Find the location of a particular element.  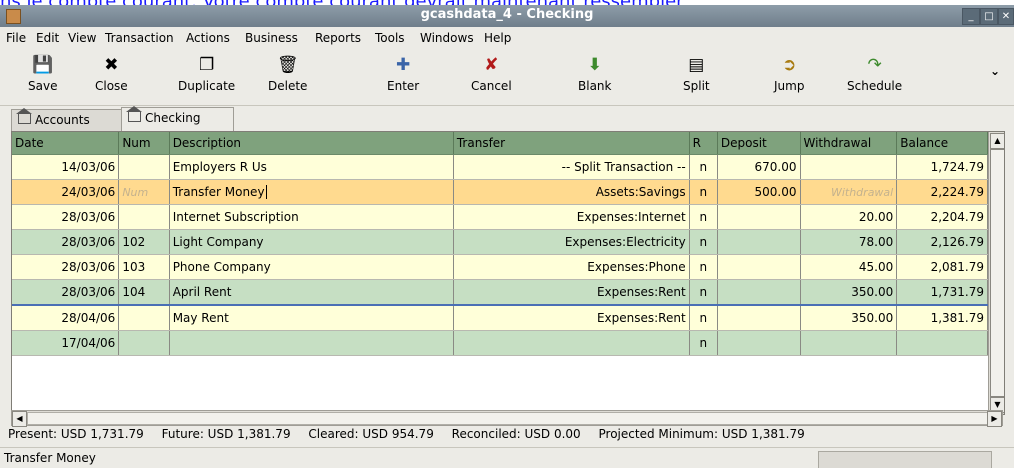

cancel-button: ✘ Cancel is located at coordinates (491, 73).